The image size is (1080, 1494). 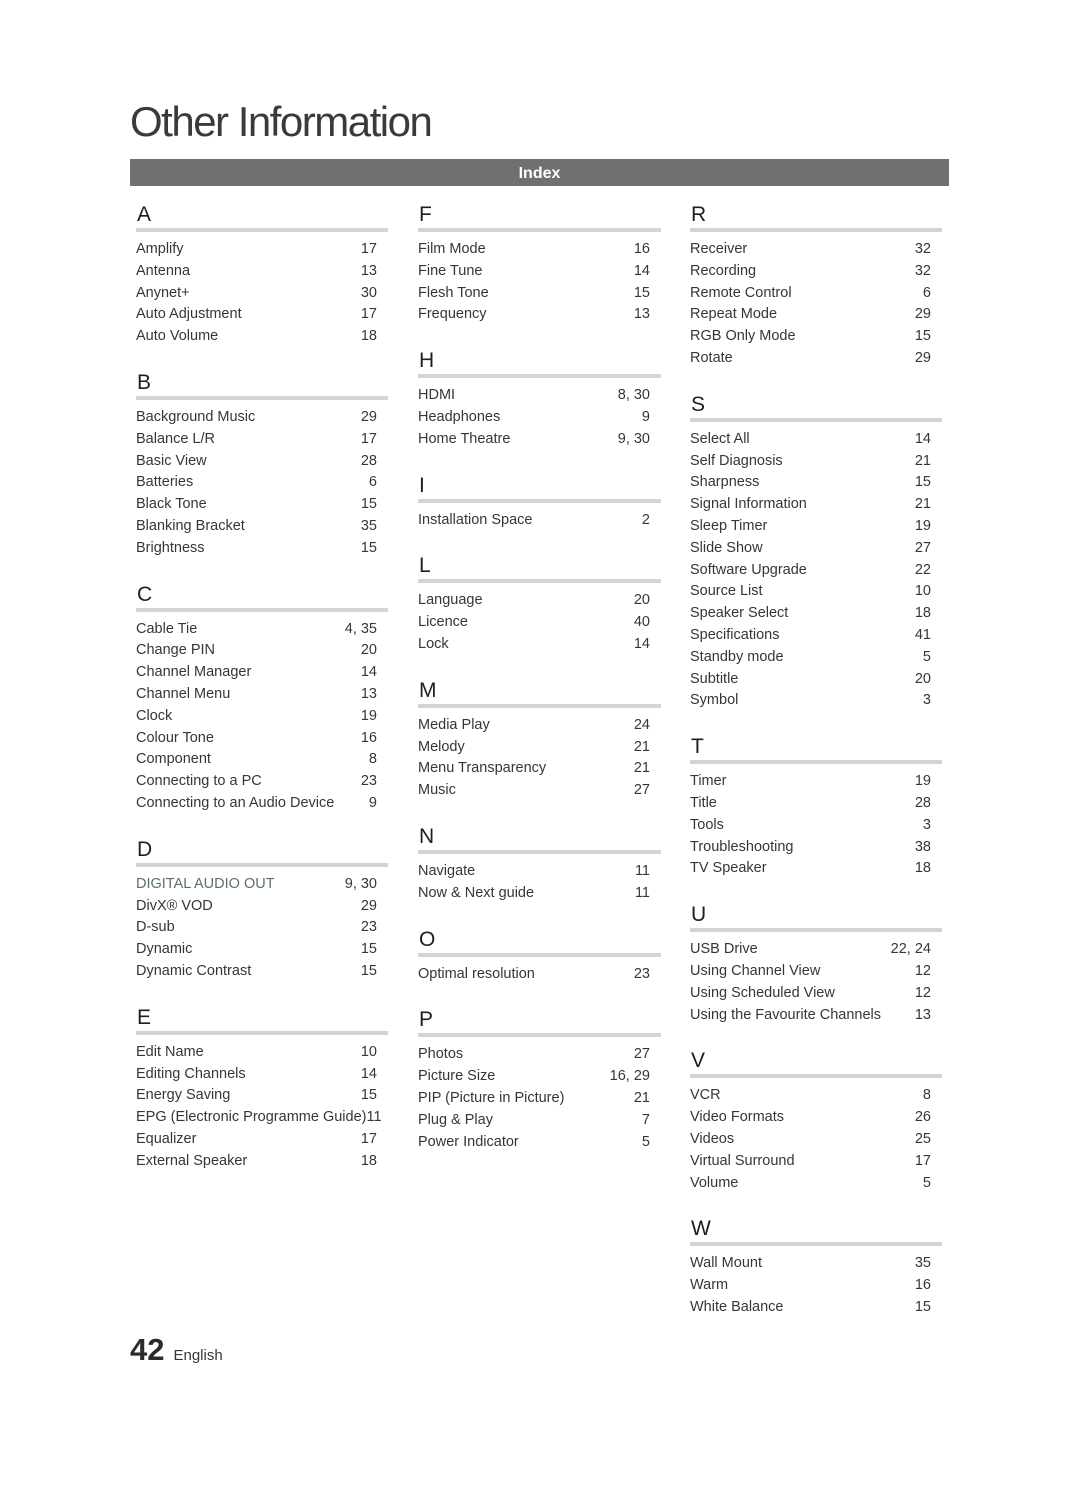 I want to click on index-entry: Navigate 11, so click(x=539, y=872).